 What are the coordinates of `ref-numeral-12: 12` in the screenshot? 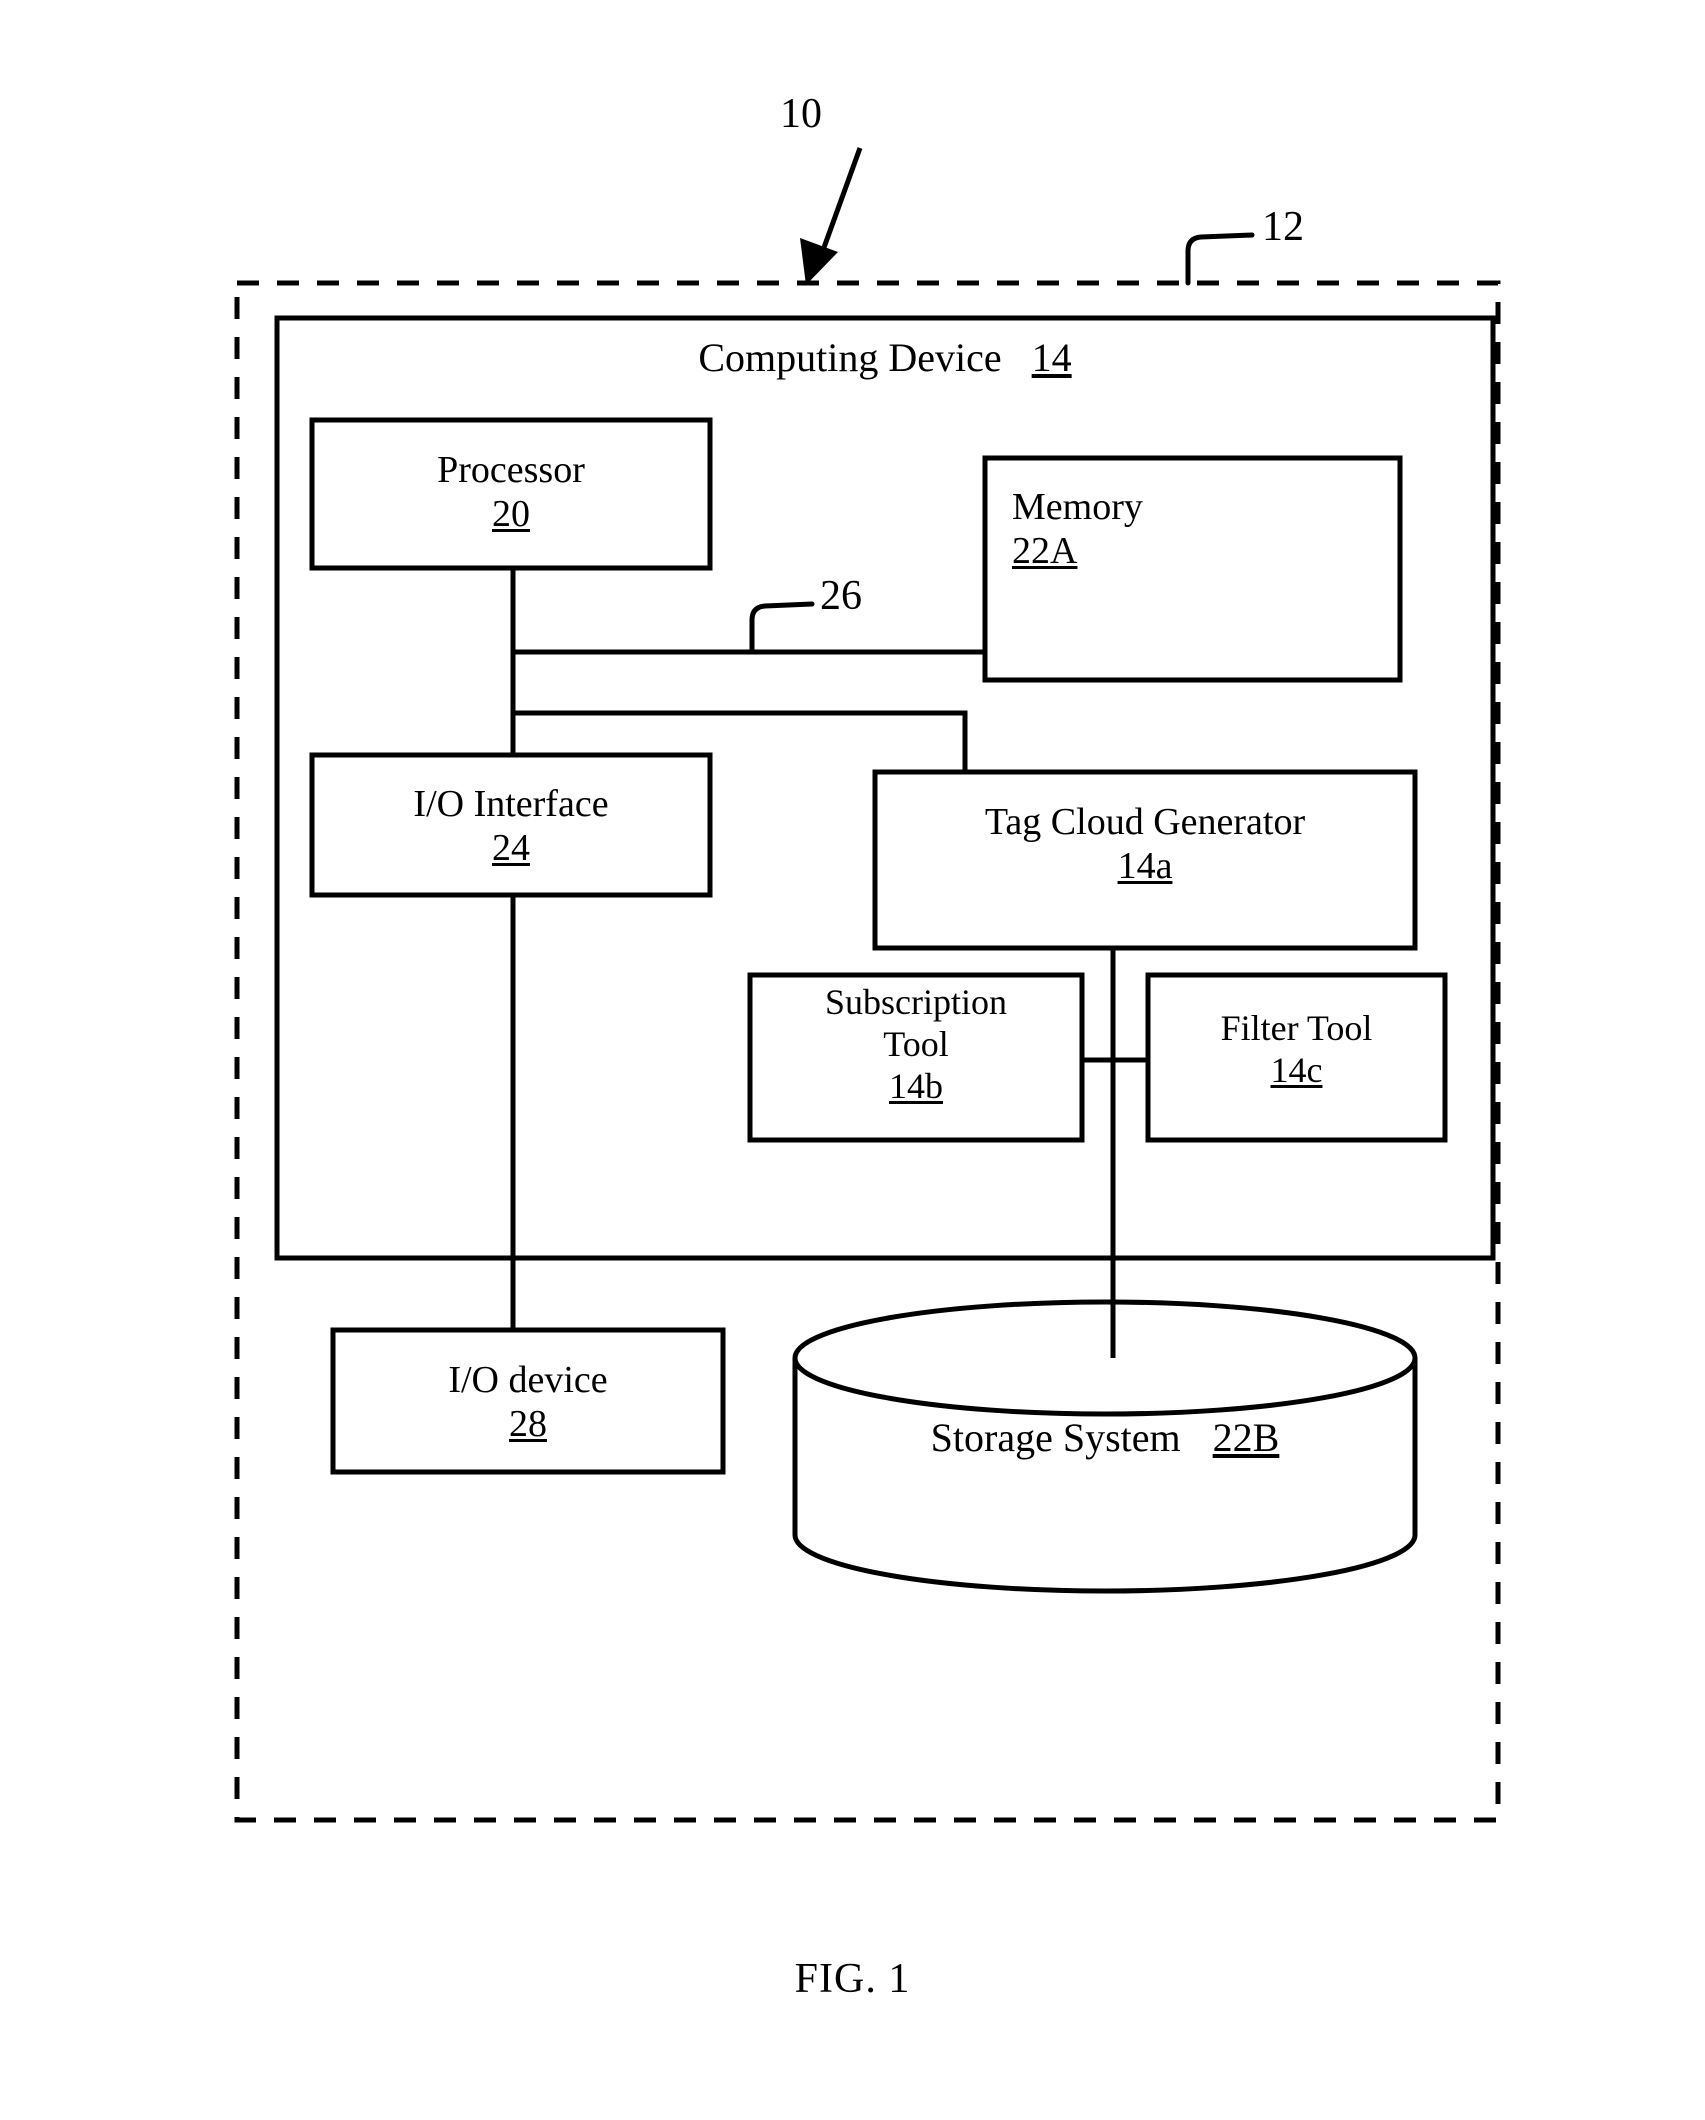 It's located at (1283, 227).